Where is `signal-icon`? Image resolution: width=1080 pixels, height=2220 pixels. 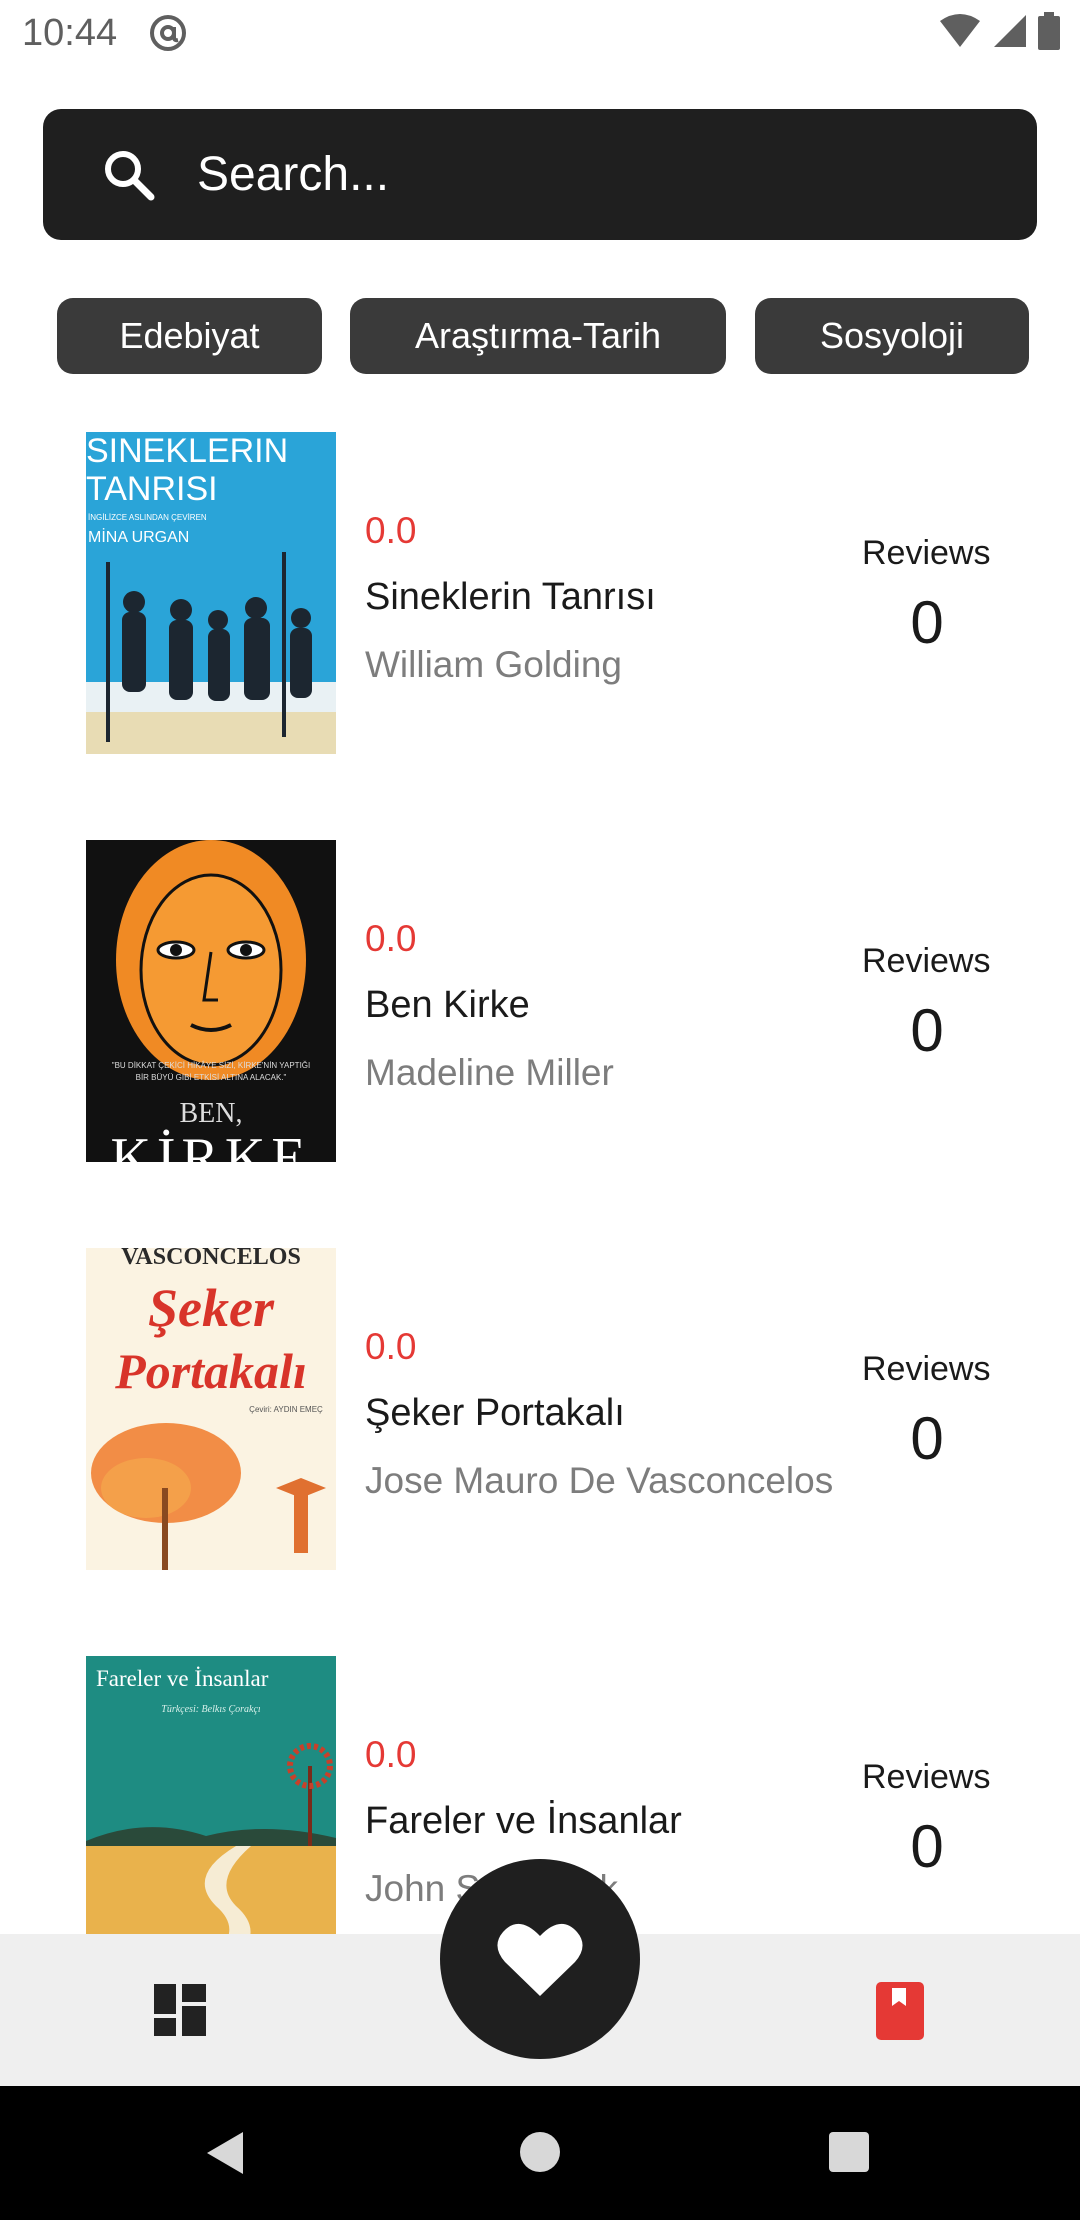
signal-icon is located at coordinates (1010, 31).